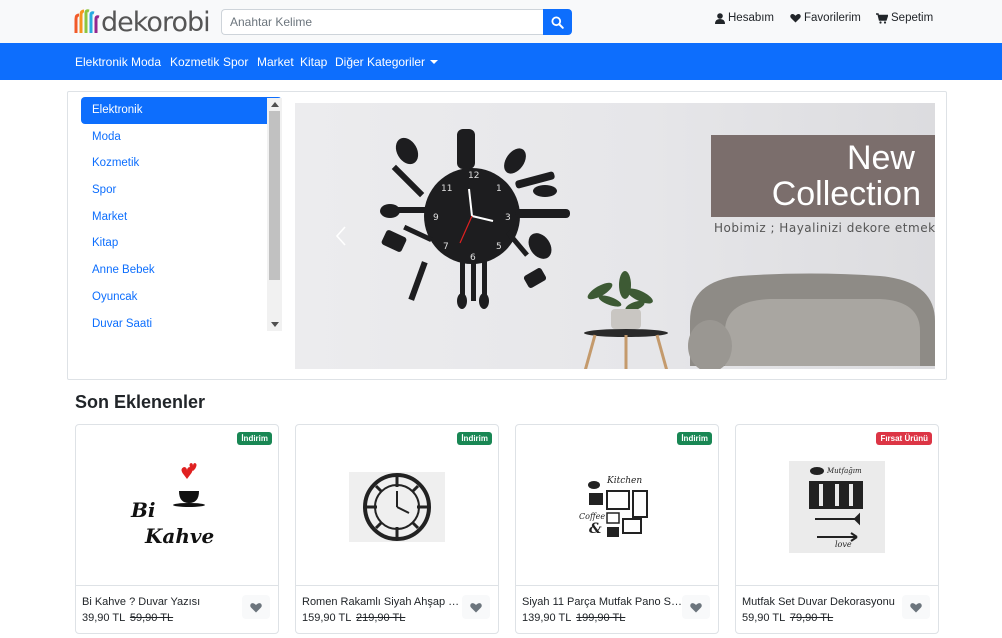 The width and height of the screenshot is (1002, 638). I want to click on chevron-down-icon, so click(434, 62).